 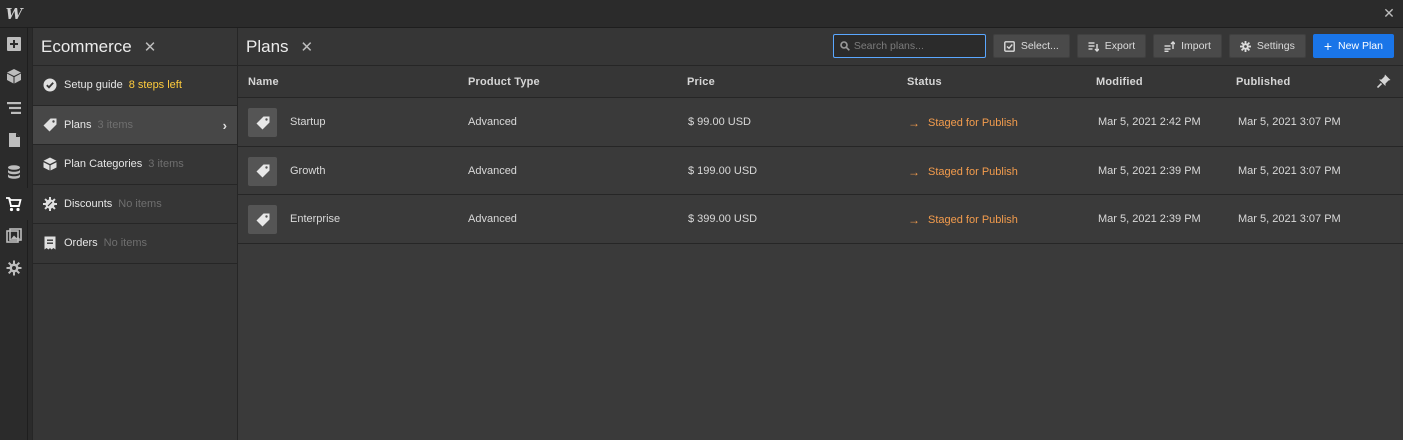 I want to click on panel-item-label: Orders, so click(x=81, y=243).